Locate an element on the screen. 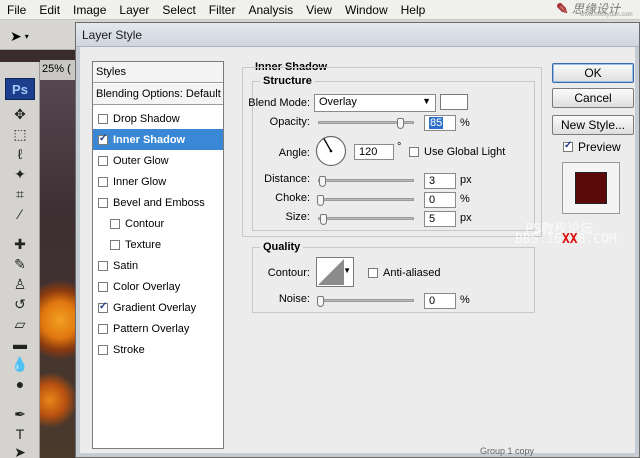 The height and width of the screenshot is (458, 640). noise-slider-thumb is located at coordinates (320, 301).